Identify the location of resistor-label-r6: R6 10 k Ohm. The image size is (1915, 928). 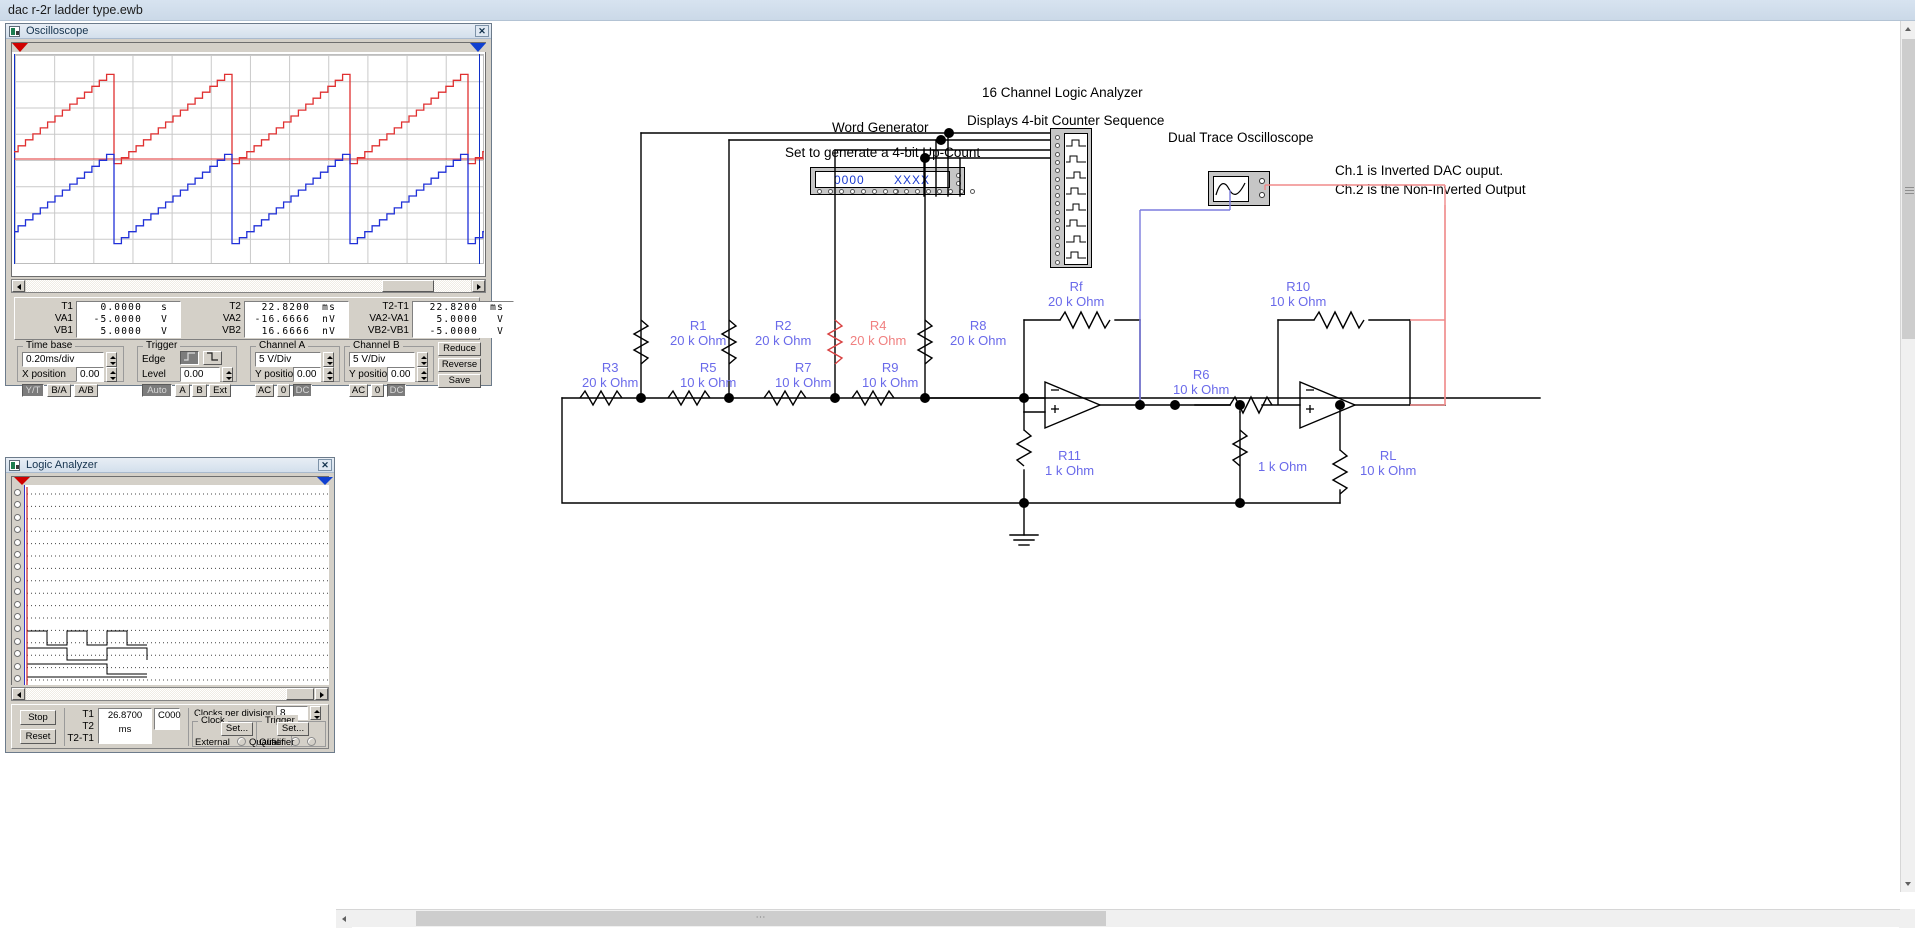
(1201, 382).